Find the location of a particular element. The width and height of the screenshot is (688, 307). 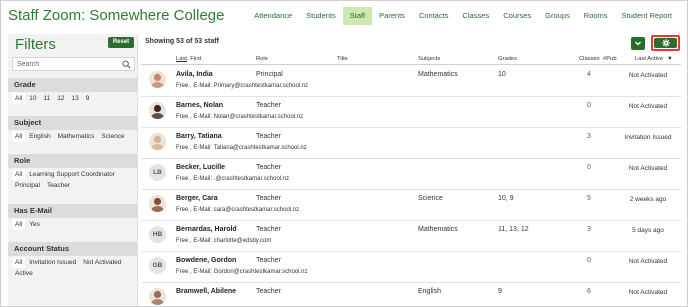

nav-parents: Parents is located at coordinates (392, 16).